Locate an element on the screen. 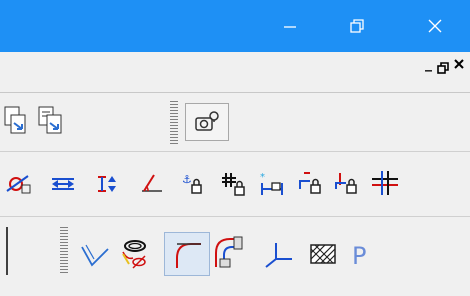  close-icon is located at coordinates (435, 26).